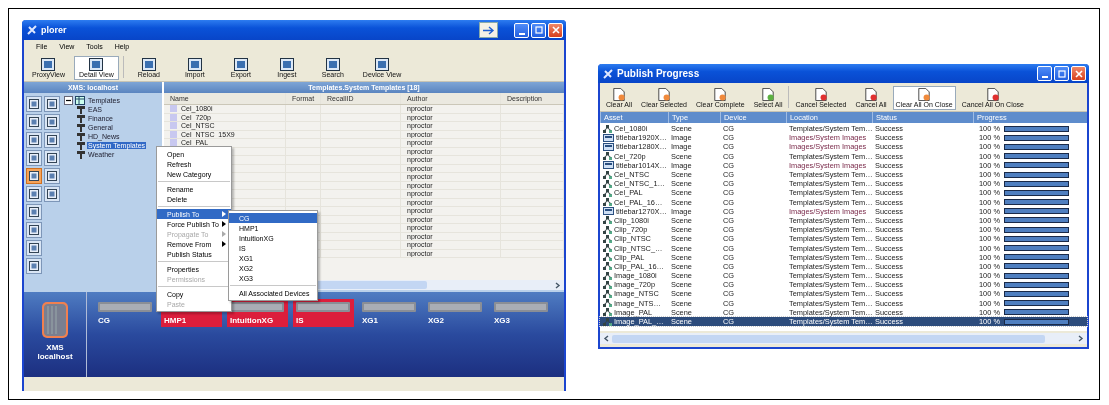 The height and width of the screenshot is (405, 1109). Describe the element at coordinates (843, 338) in the screenshot. I see `horizontal-scrollbar` at that location.